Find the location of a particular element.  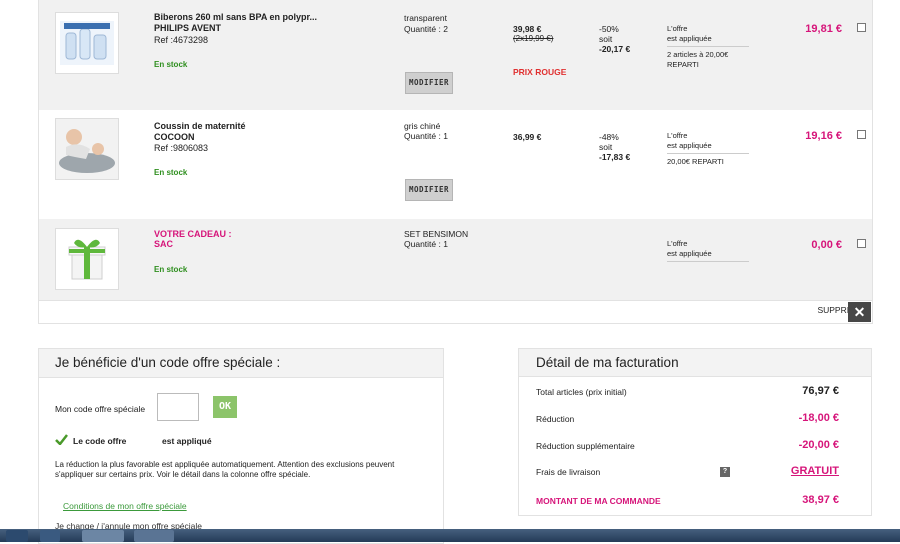

billing-row: Réduction -18,00 € is located at coordinates (687, 418).